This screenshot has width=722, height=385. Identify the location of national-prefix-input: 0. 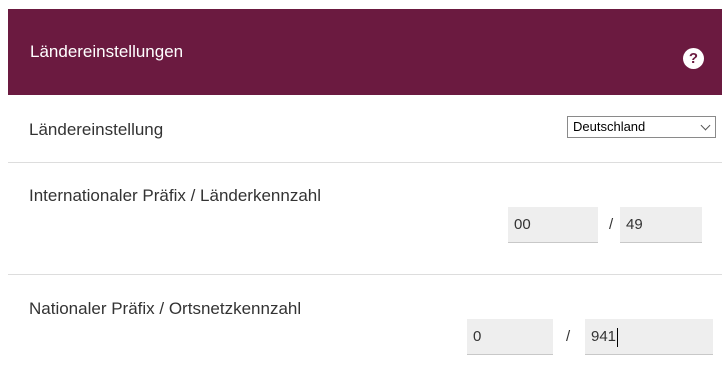
(510, 337).